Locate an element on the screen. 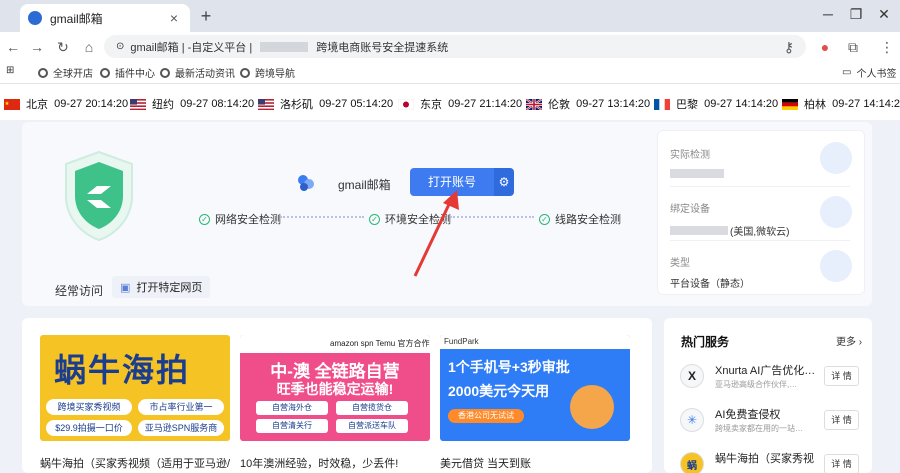 This screenshot has width=900, height=473. clock-item: 柏林 09-27 14:14:20 is located at coordinates (841, 104).